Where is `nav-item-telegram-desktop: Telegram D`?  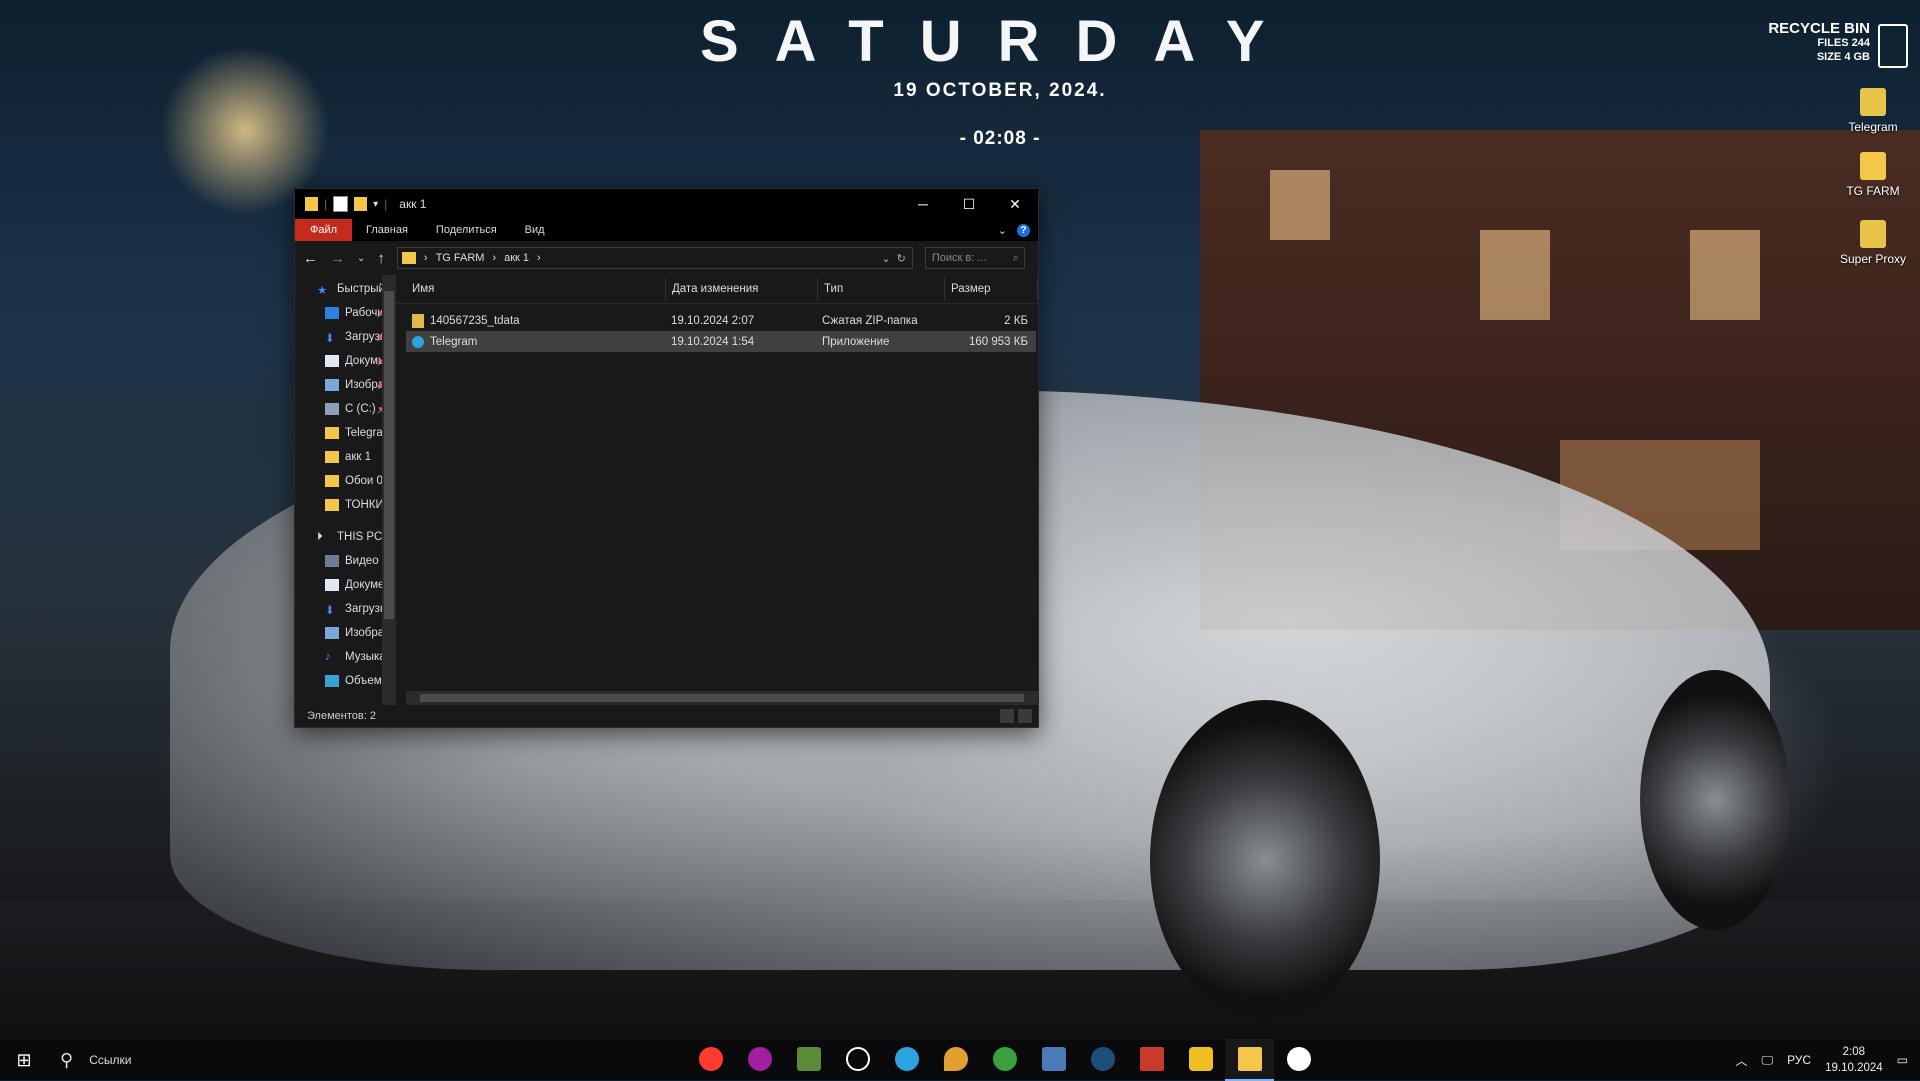
nav-item-telegram-desktop: Telegram D is located at coordinates (345, 433).